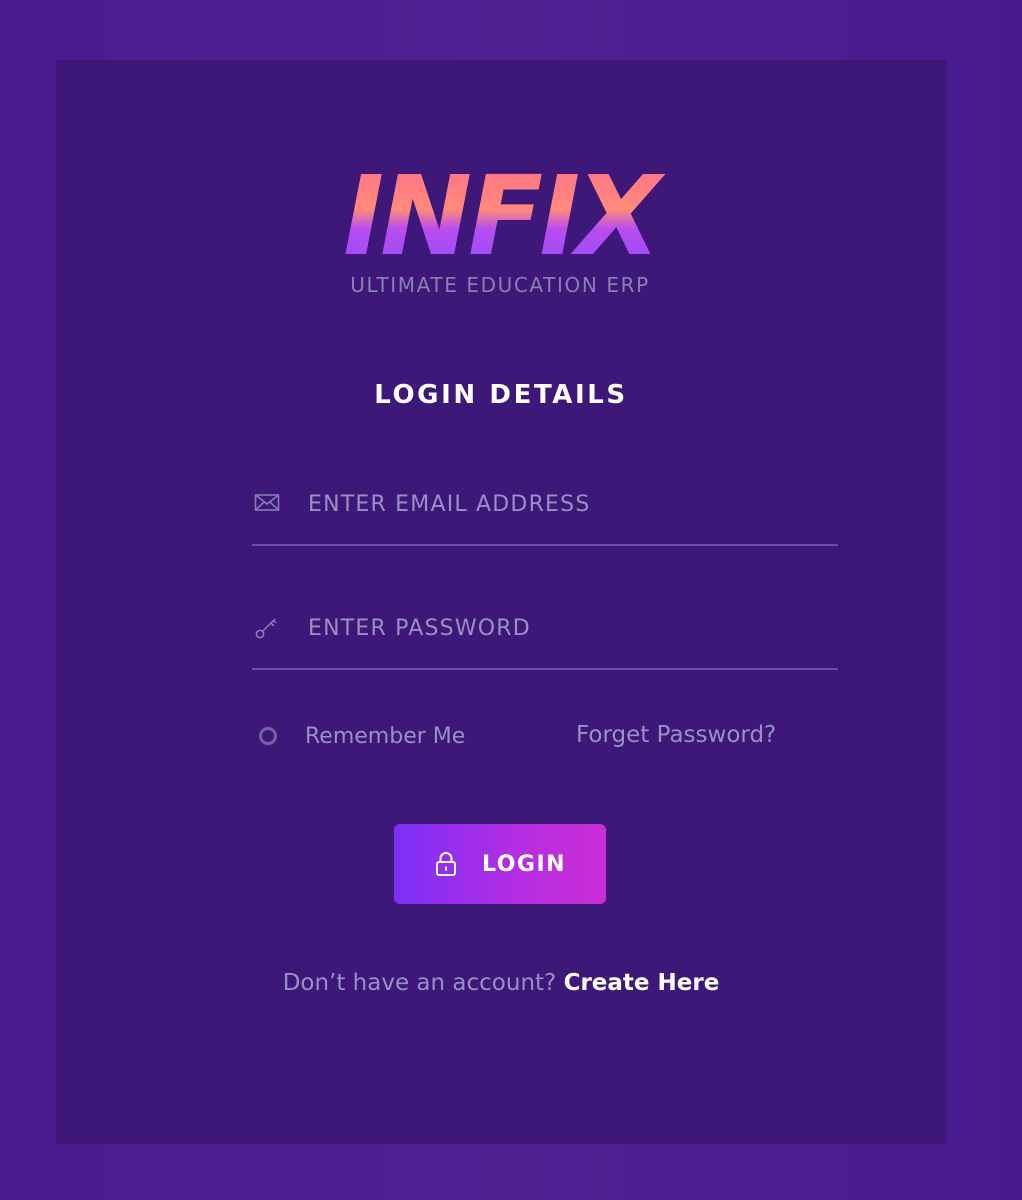  I want to click on password-input, so click(568, 628).